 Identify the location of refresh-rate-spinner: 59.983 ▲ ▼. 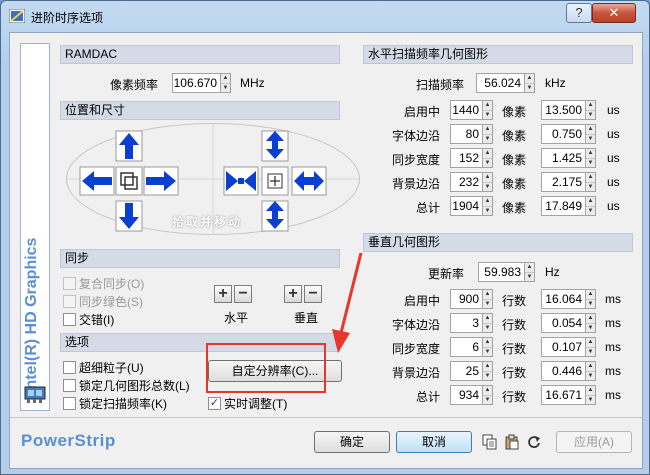
(506, 272).